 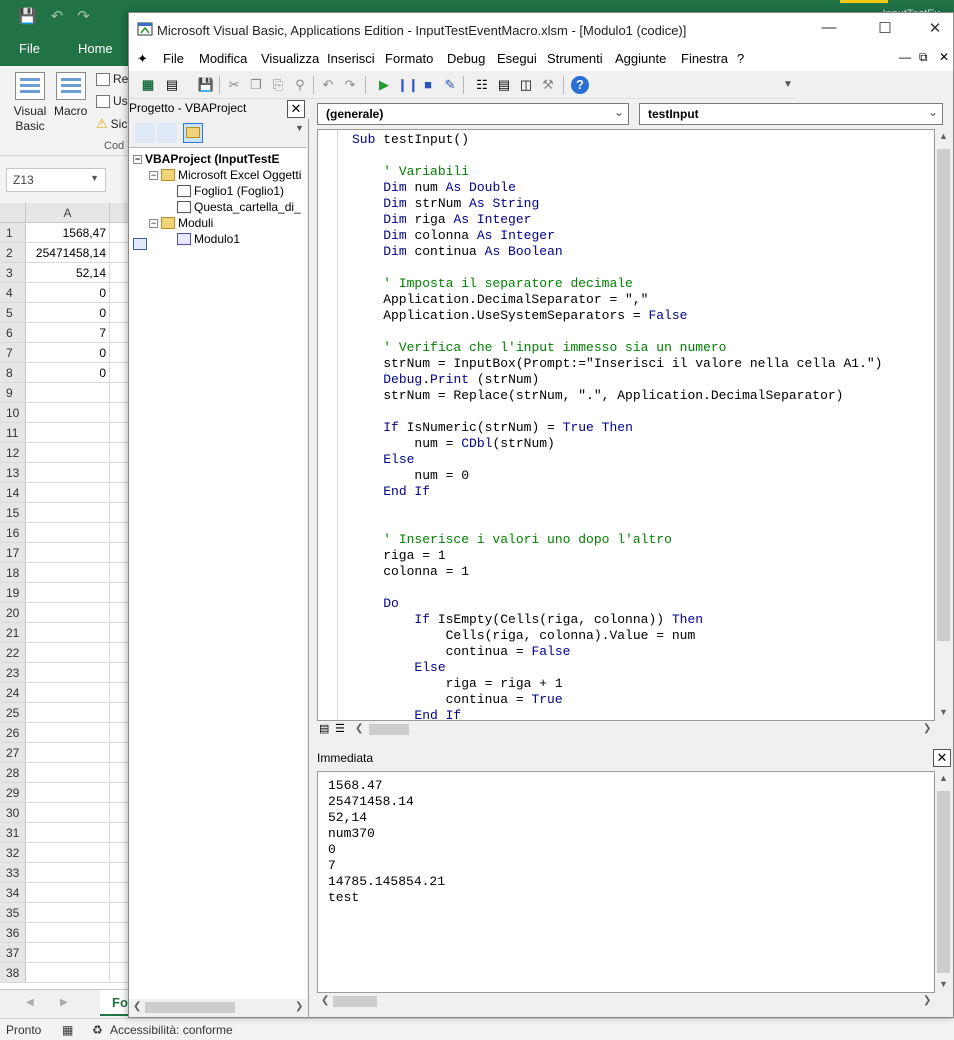 I want to click on tree-node-workbook: Questa_cartella_di_, so click(x=239, y=207).